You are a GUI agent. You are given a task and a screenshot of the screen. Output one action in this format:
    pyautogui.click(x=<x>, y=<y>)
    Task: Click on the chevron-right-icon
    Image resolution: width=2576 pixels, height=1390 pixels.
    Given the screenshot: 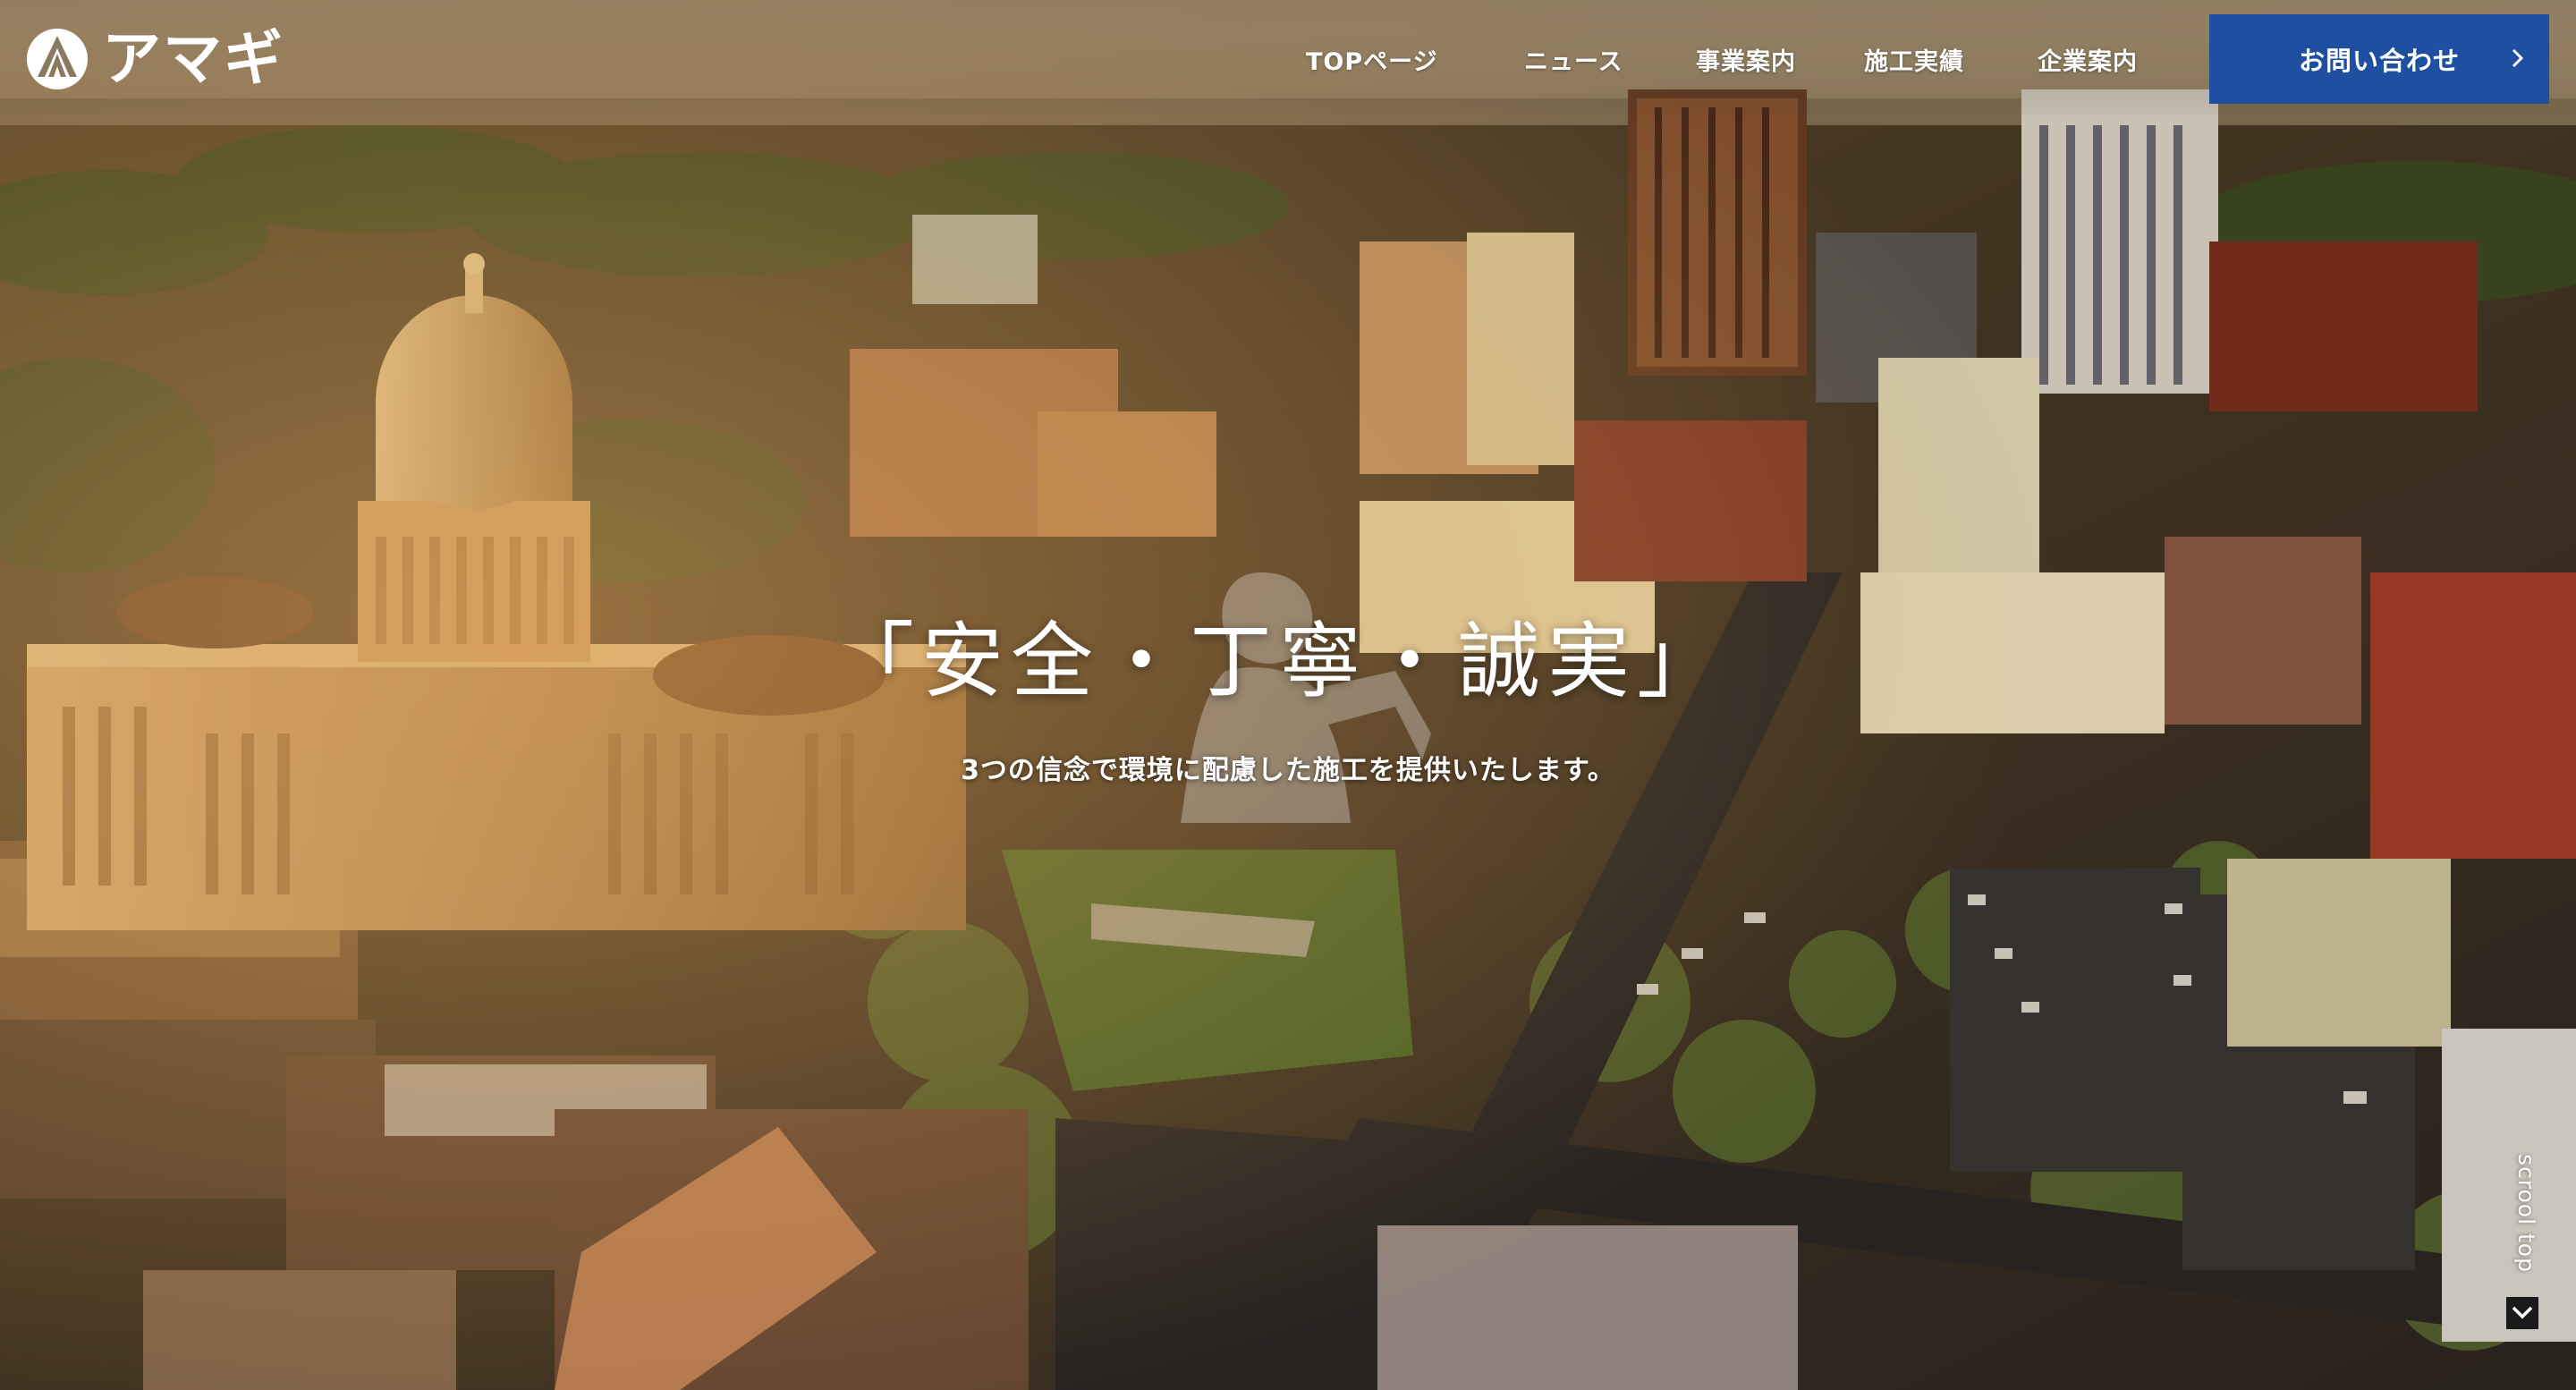 What is the action you would take?
    pyautogui.click(x=2518, y=58)
    